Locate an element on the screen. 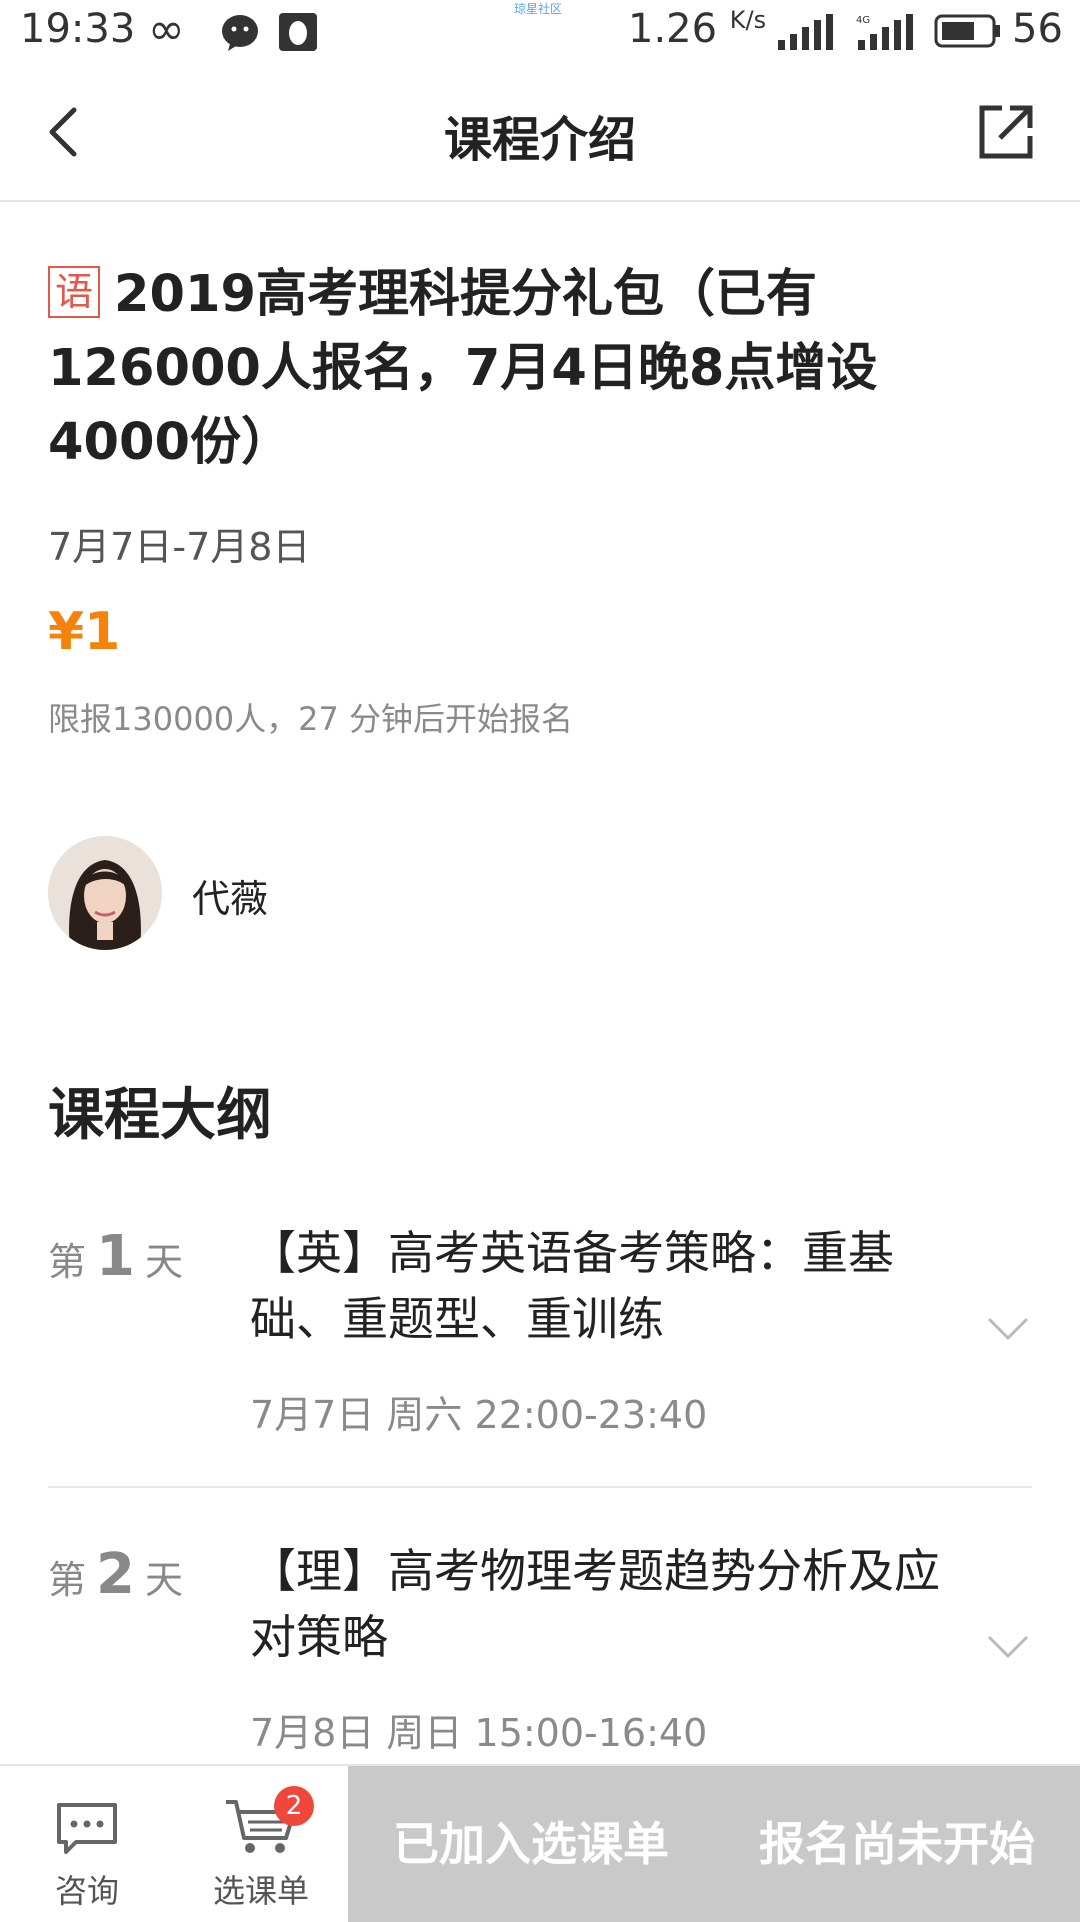  added-to-cart-button: 已加入选课单 is located at coordinates (531, 1844).